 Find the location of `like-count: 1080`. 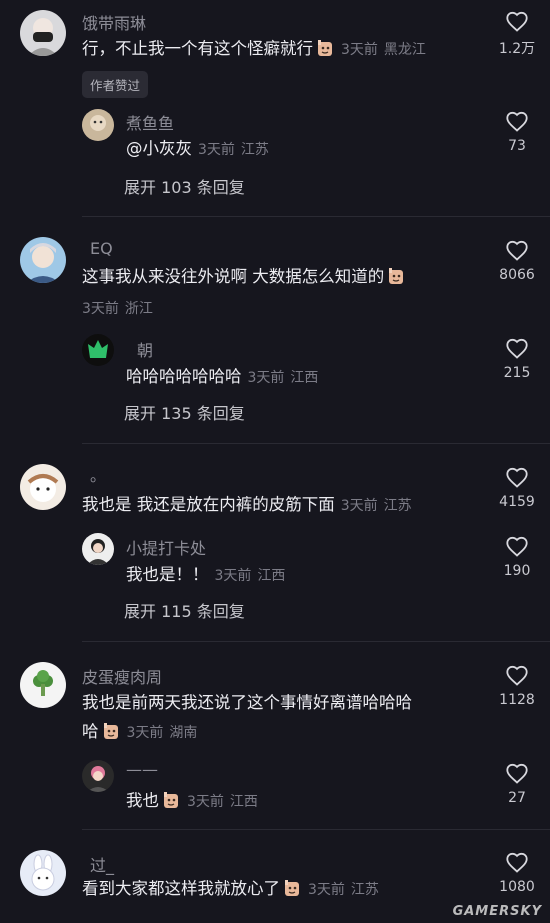

like-count: 1080 is located at coordinates (517, 887).